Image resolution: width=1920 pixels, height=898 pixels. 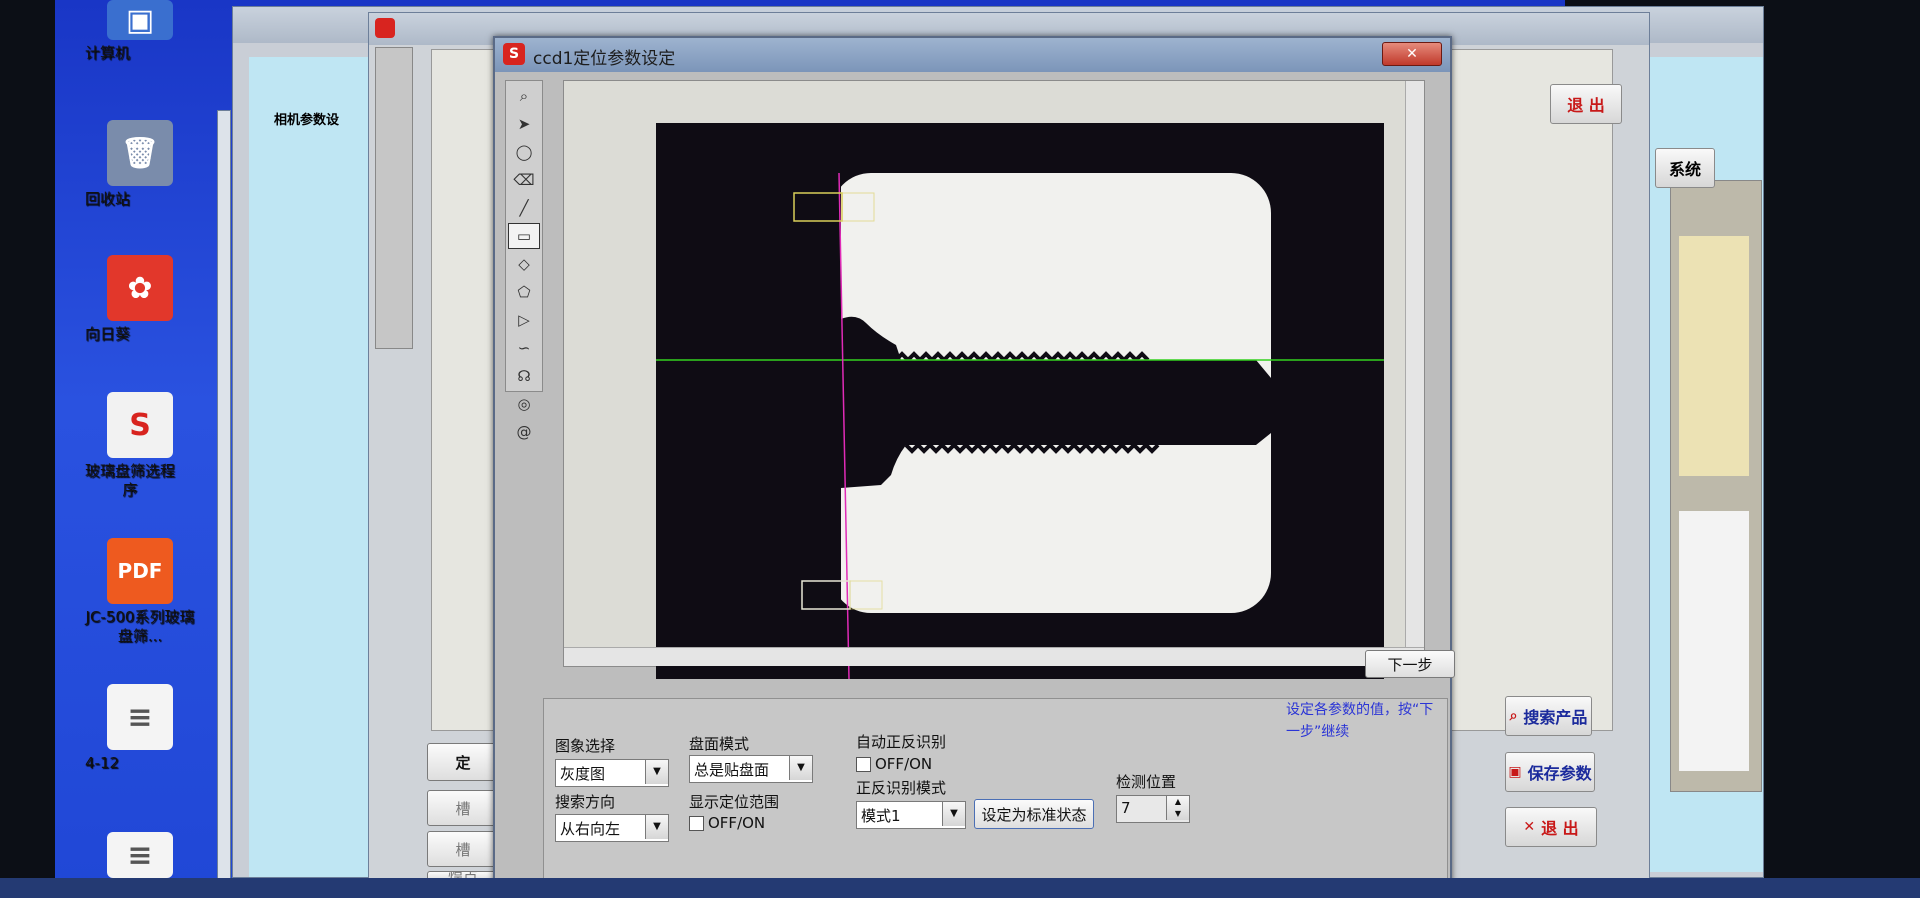 I want to click on lasso-tool: ☊, so click(x=524, y=376).